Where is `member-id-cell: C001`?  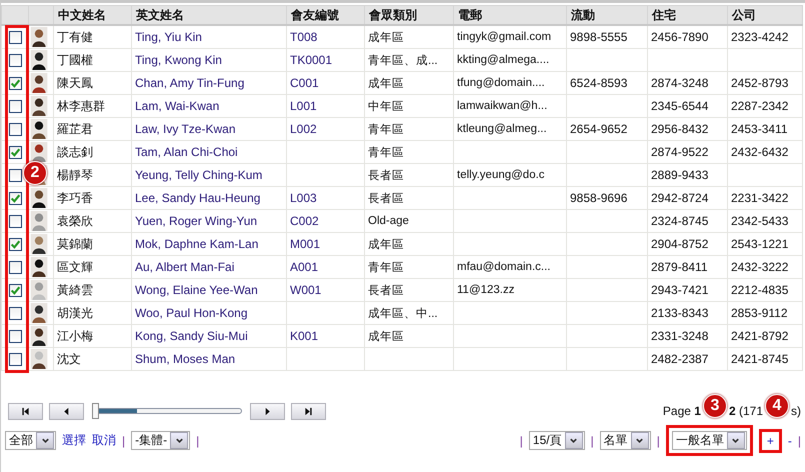 member-id-cell: C001 is located at coordinates (304, 83).